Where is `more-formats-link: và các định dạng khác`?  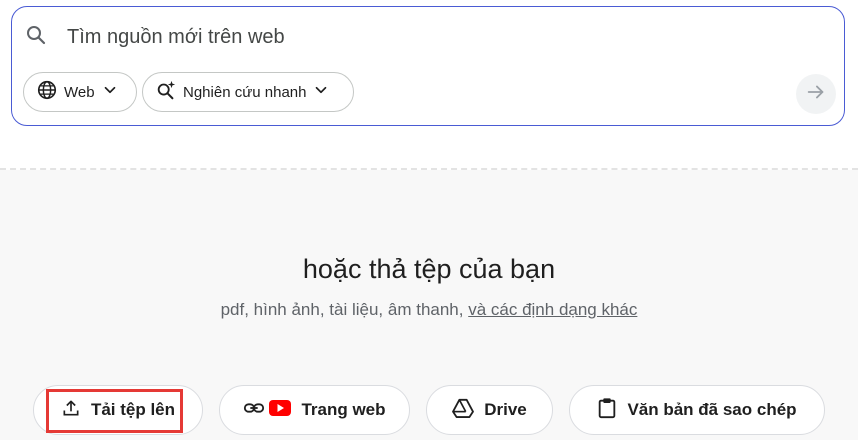 more-formats-link: và các định dạng khác is located at coordinates (552, 309).